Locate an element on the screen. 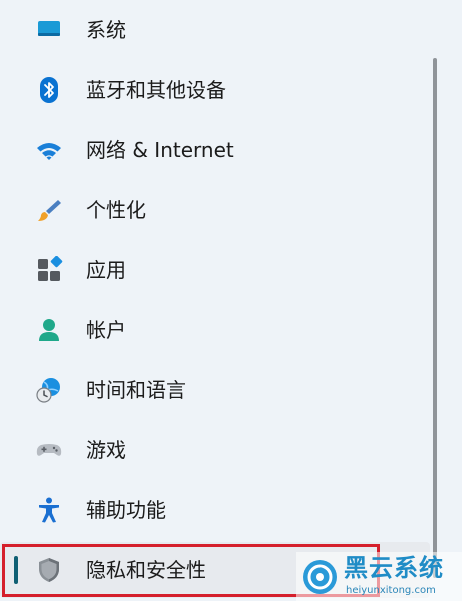  gamepad-icon is located at coordinates (49, 450).